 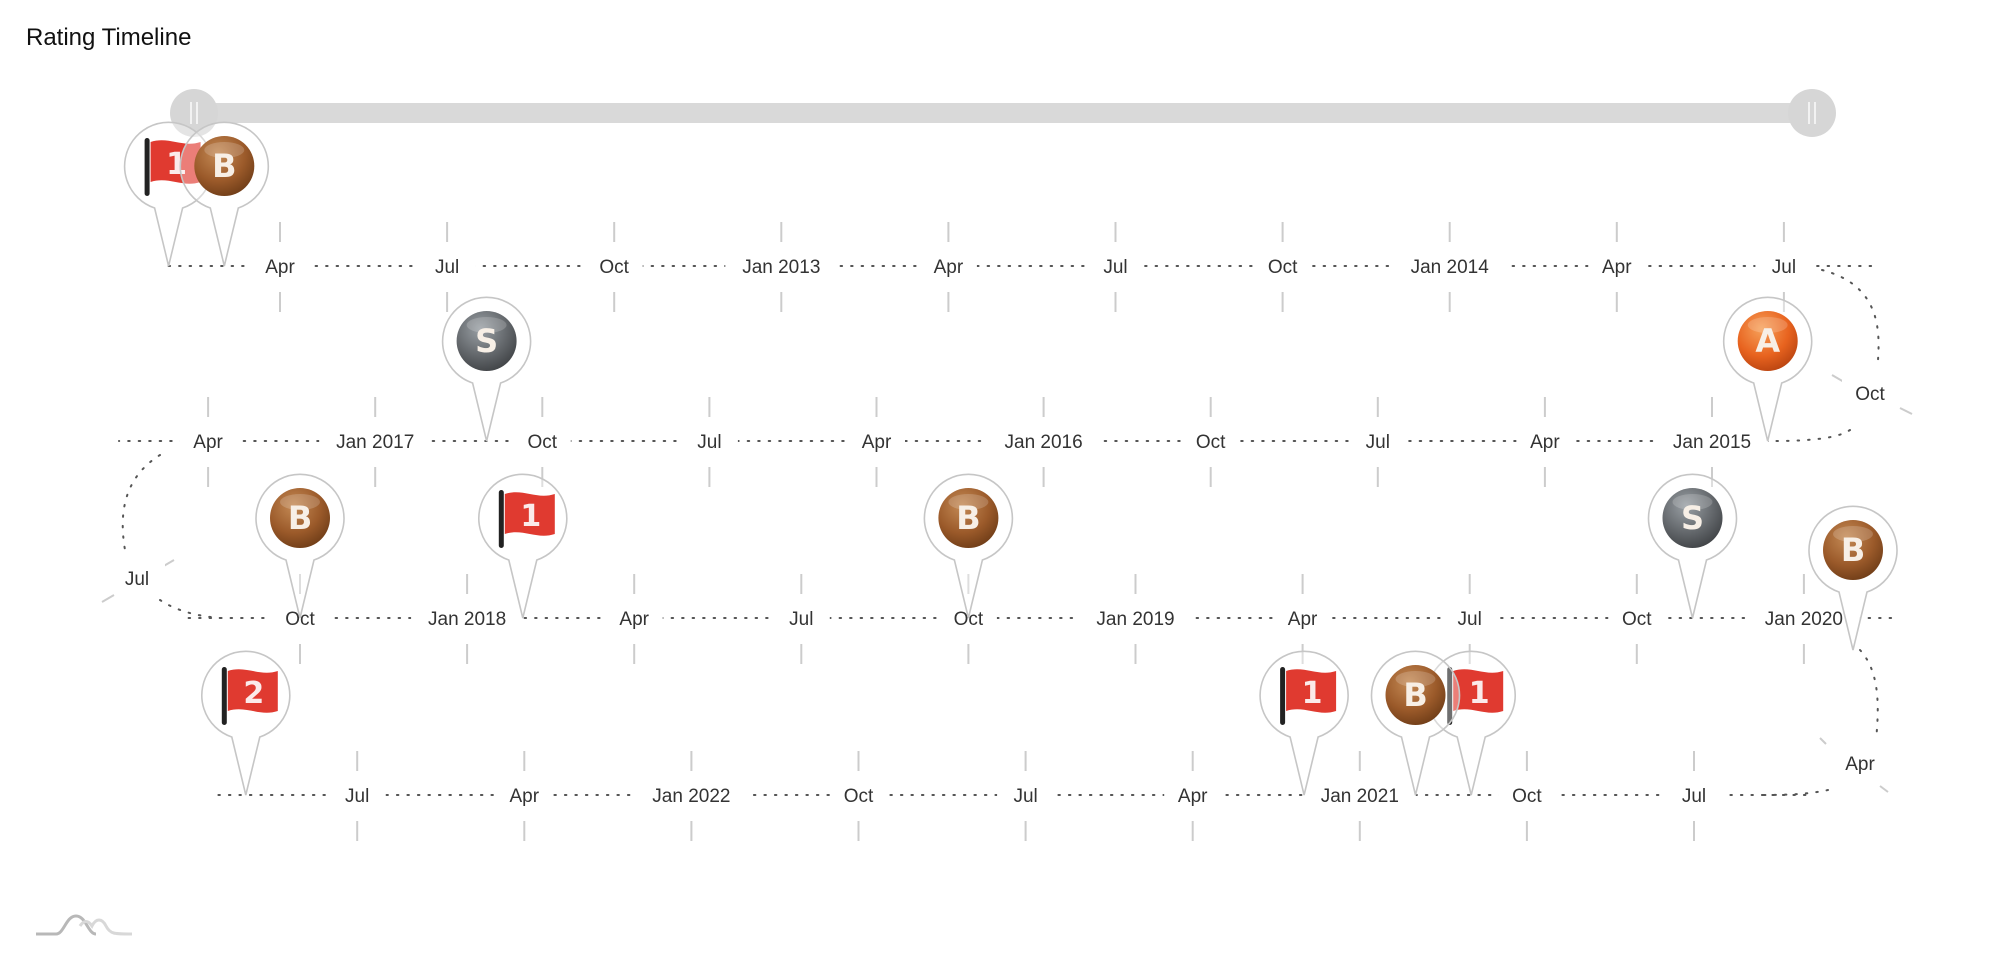 I want to click on flag-count: 2, so click(x=253, y=693).